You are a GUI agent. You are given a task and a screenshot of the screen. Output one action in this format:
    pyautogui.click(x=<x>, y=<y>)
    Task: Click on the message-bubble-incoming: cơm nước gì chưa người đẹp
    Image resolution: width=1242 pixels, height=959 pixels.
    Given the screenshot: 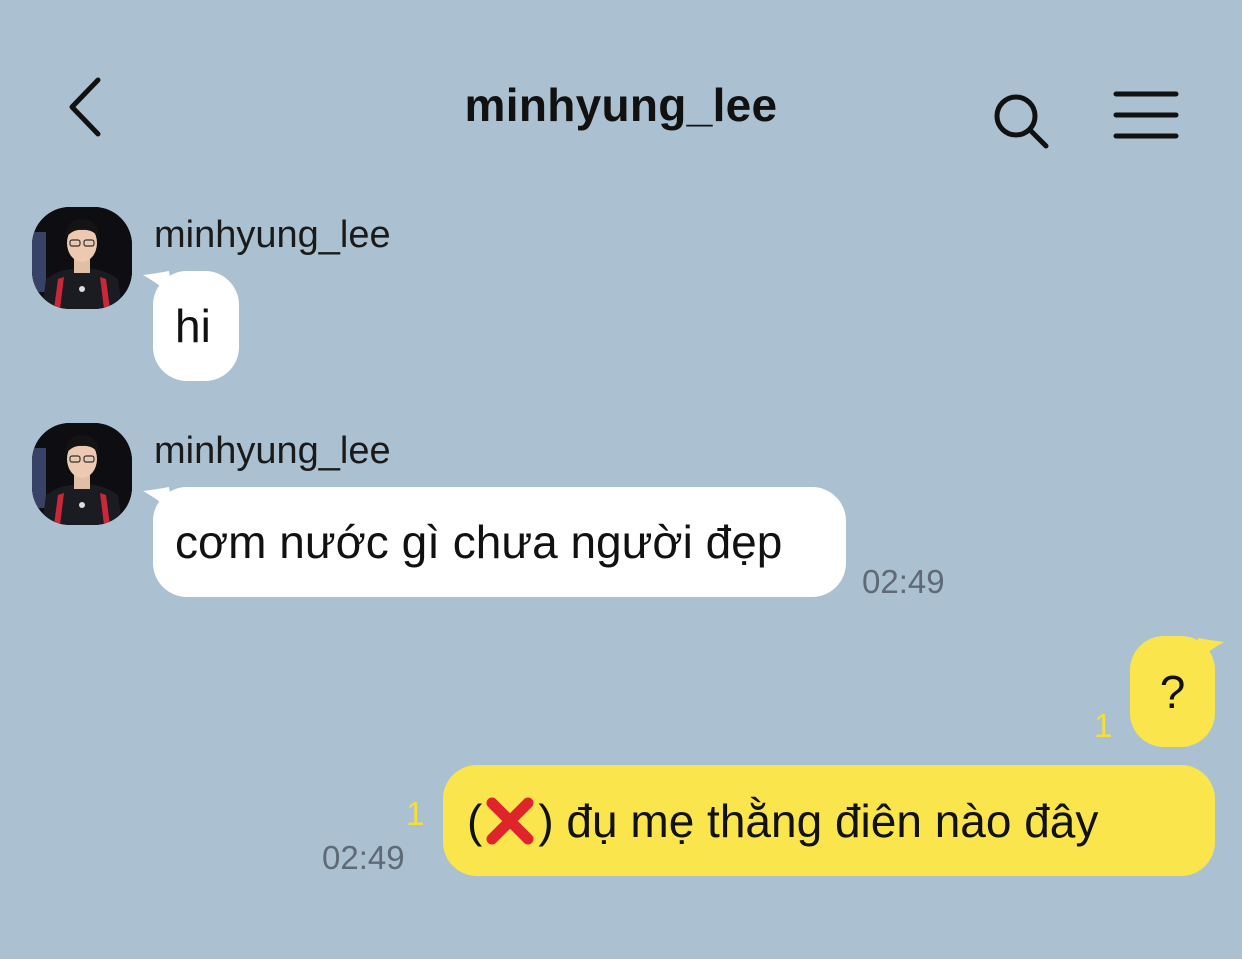 What is the action you would take?
    pyautogui.click(x=499, y=542)
    